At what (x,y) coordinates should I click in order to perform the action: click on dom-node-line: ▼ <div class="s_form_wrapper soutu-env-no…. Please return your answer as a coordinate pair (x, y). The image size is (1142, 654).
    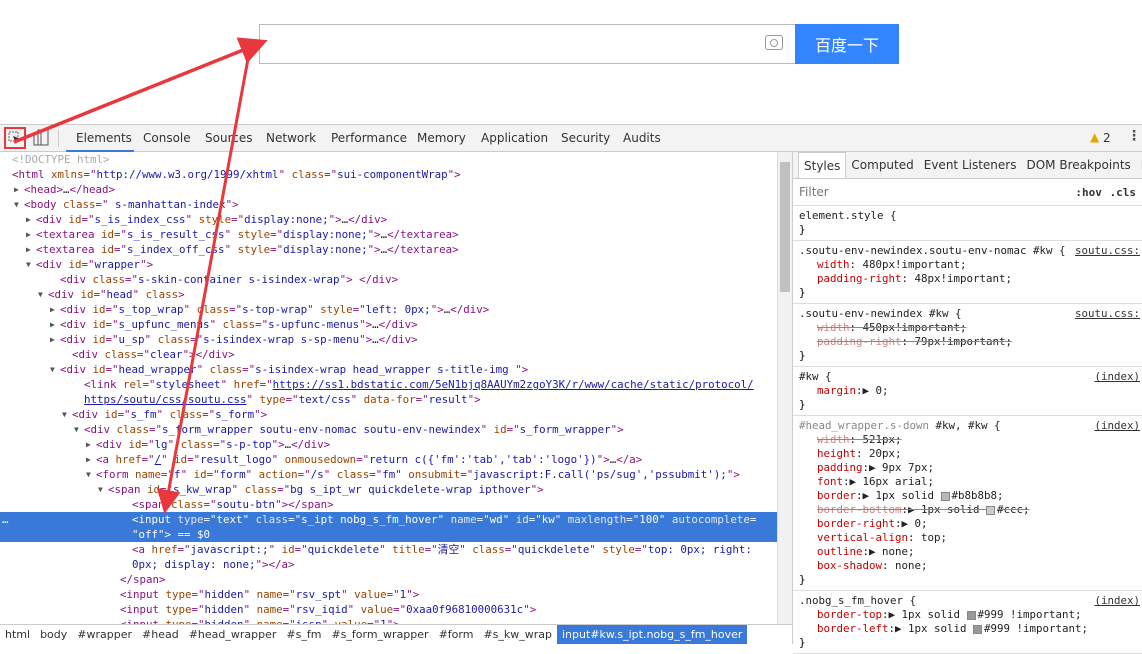
    Looking at the image, I should click on (388, 429).